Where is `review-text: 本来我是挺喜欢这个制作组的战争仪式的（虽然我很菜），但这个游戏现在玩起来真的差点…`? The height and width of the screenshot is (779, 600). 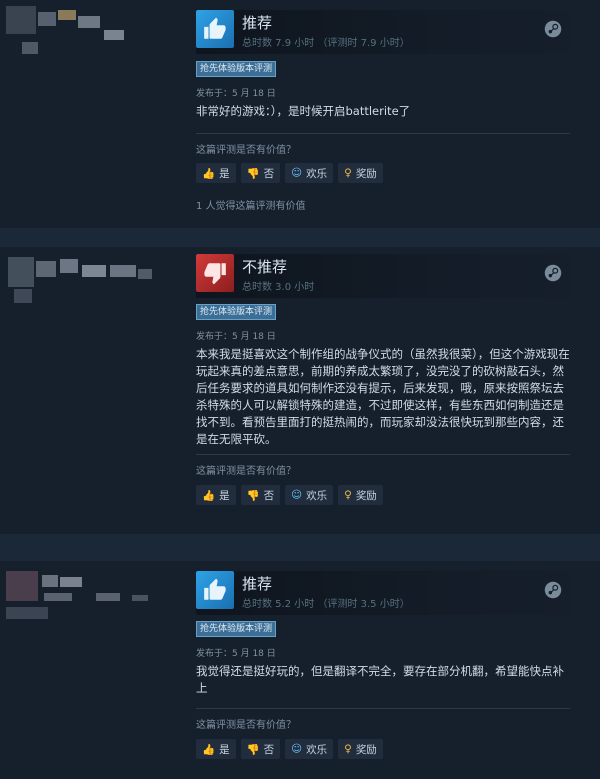
review-text: 本来我是挺喜欢这个制作组的战争仪式的（虽然我很菜），但这个游戏现在玩起来真的差点… is located at coordinates (383, 396).